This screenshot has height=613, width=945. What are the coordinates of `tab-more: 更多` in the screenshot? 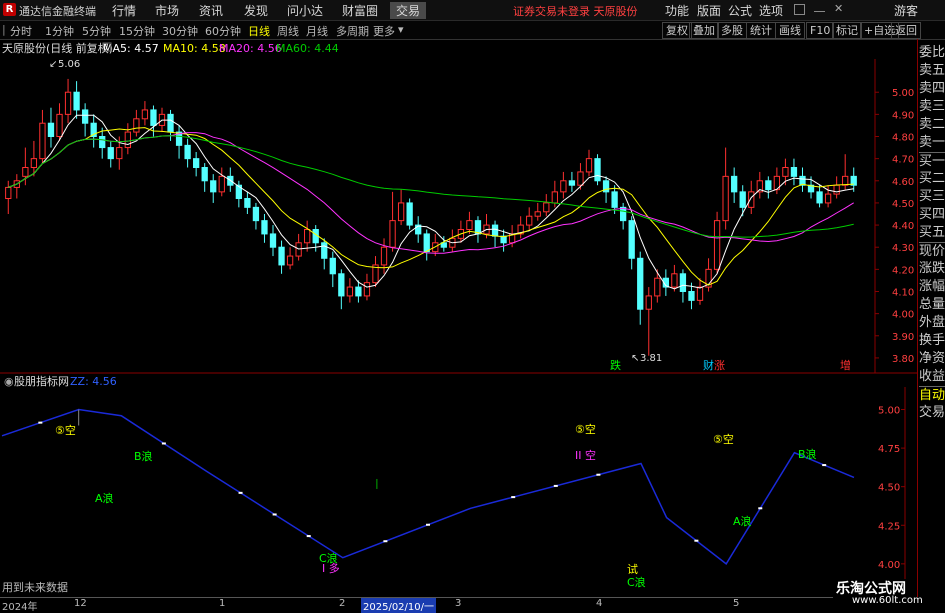 It's located at (384, 31).